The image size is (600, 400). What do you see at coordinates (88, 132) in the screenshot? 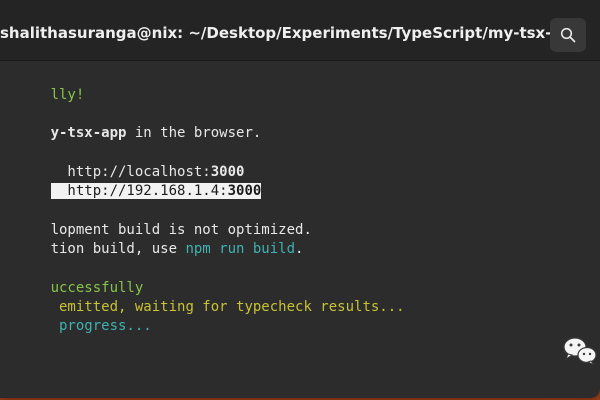
I see `app-name: y-tsx-app` at bounding box center [88, 132].